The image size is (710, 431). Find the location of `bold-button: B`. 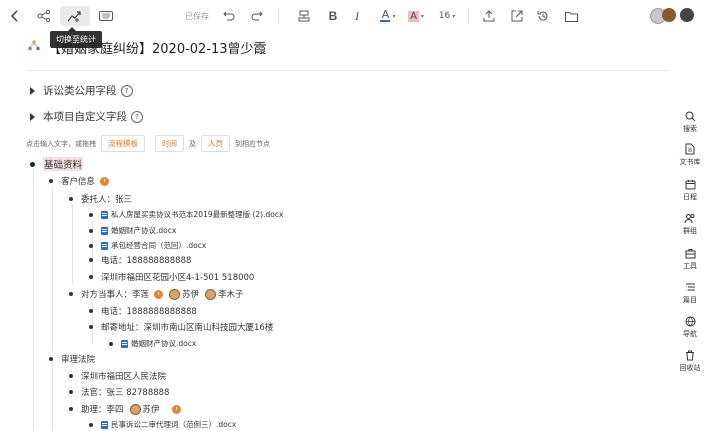

bold-button: B is located at coordinates (333, 16).